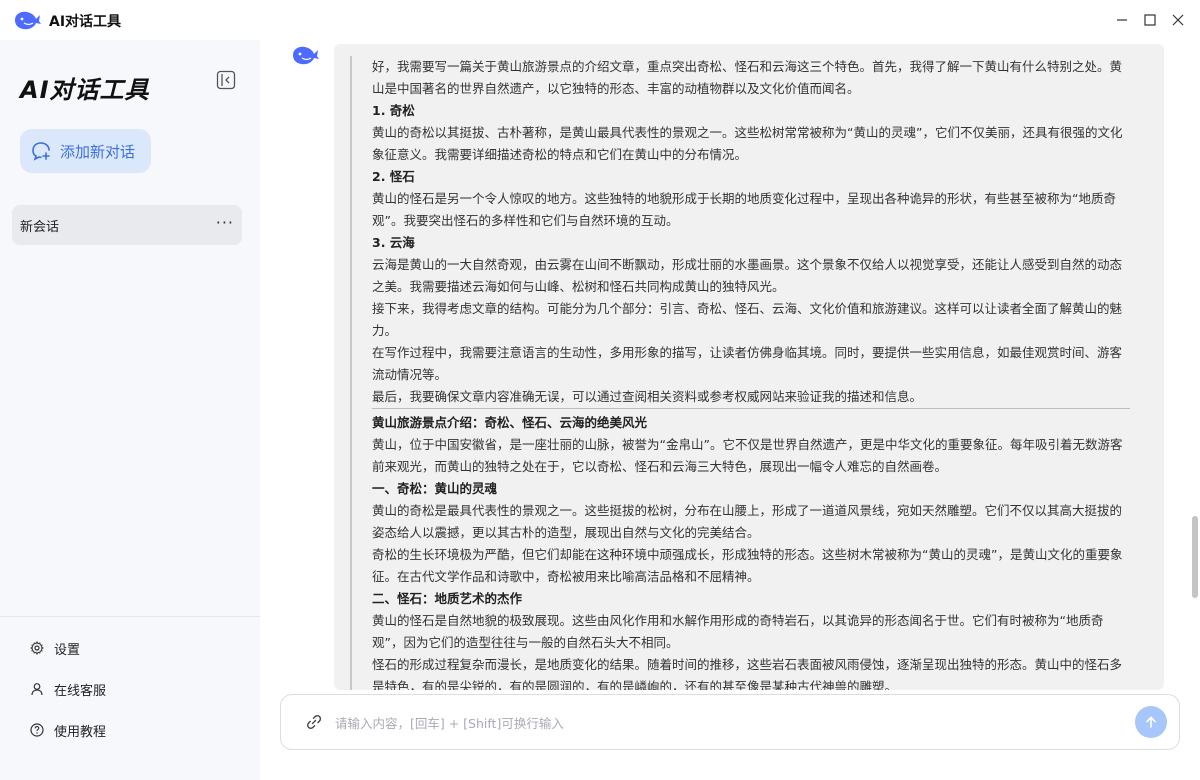 The image size is (1200, 780). Describe the element at coordinates (80, 732) in the screenshot. I see `sidebar-item-label: 使用教程` at that location.